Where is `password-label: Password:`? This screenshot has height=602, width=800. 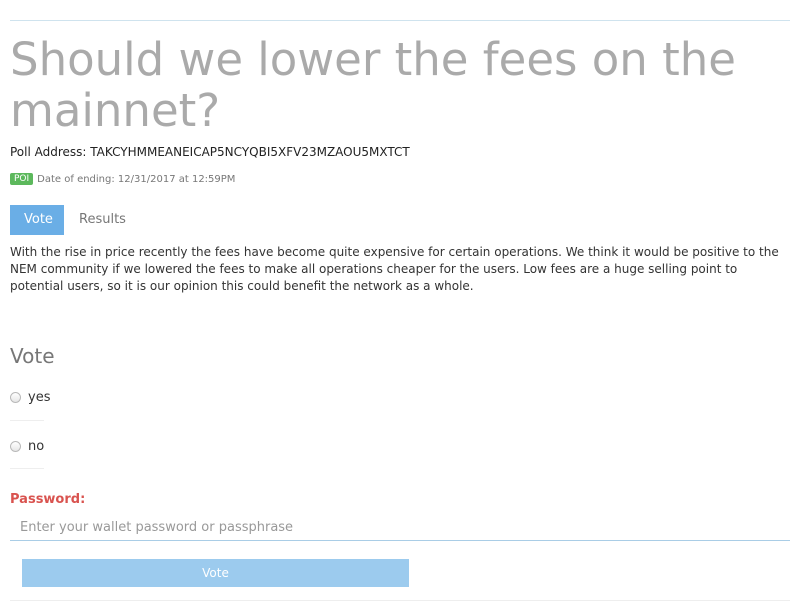
password-label: Password: is located at coordinates (48, 499).